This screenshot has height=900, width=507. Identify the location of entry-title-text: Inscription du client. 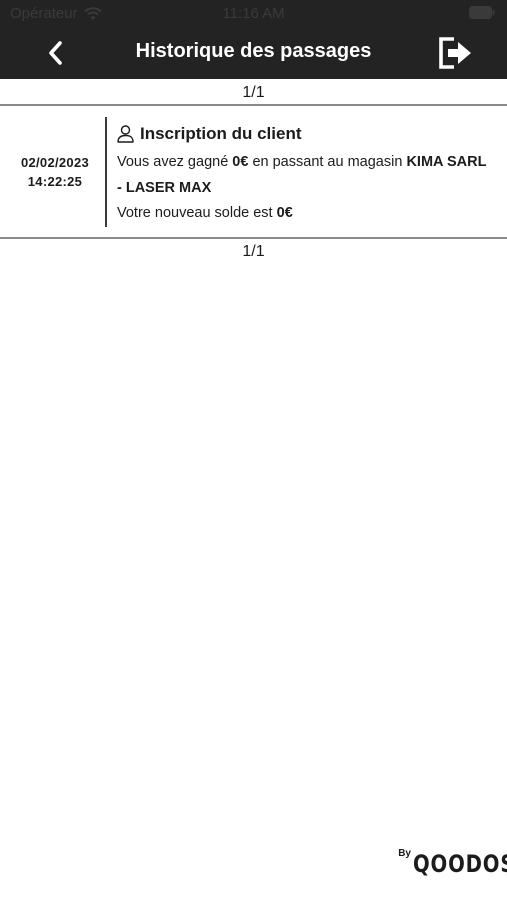
(221, 133).